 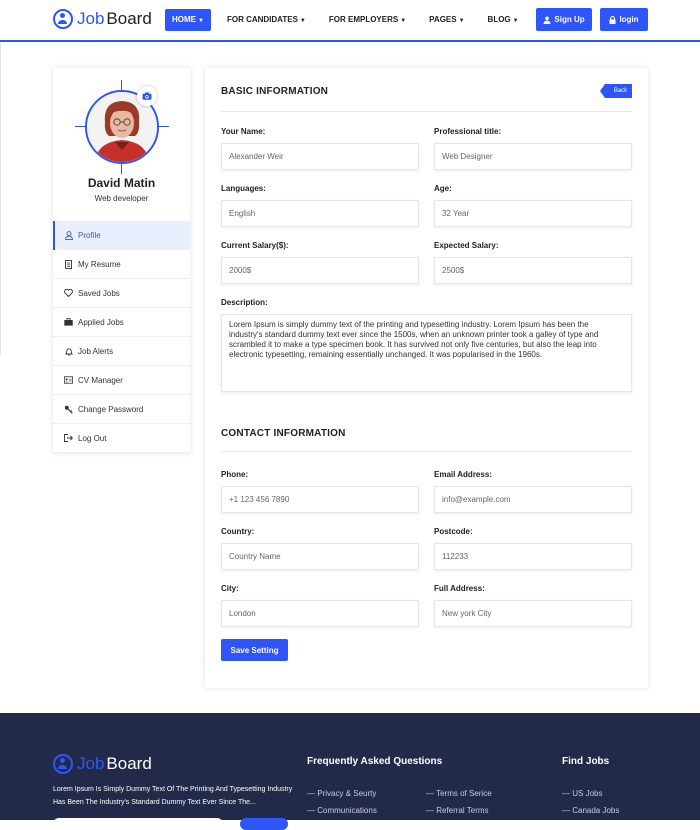 I want to click on briefcase-icon, so click(x=68, y=322).